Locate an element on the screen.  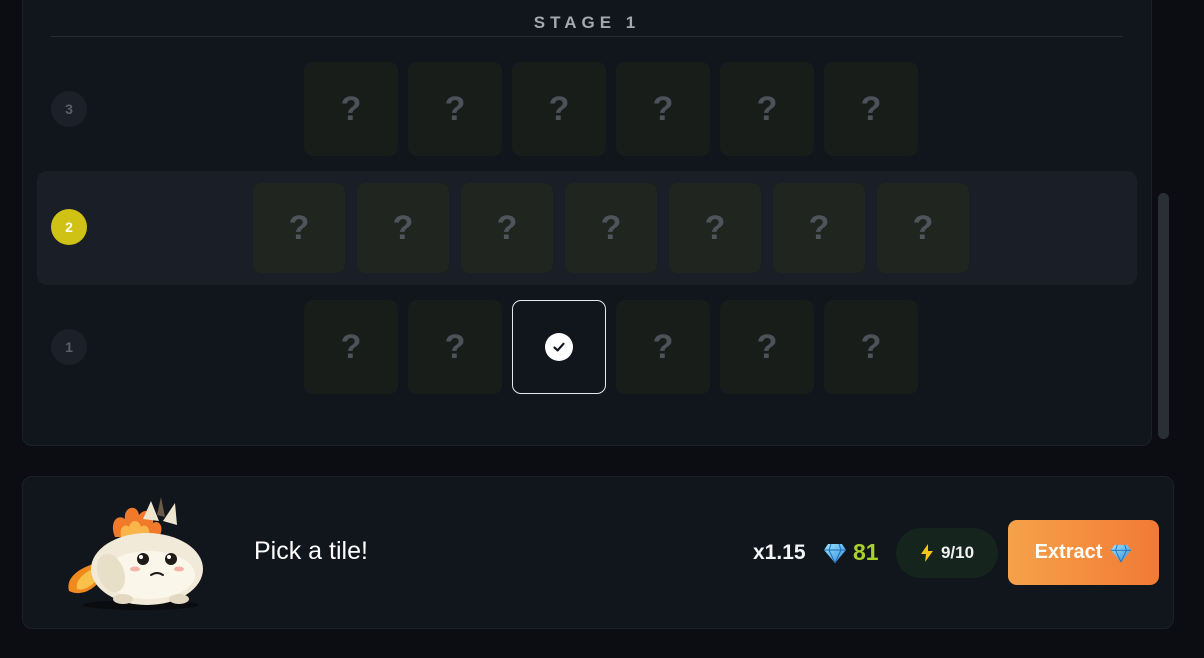
axie-mascot is located at coordinates (134, 552).